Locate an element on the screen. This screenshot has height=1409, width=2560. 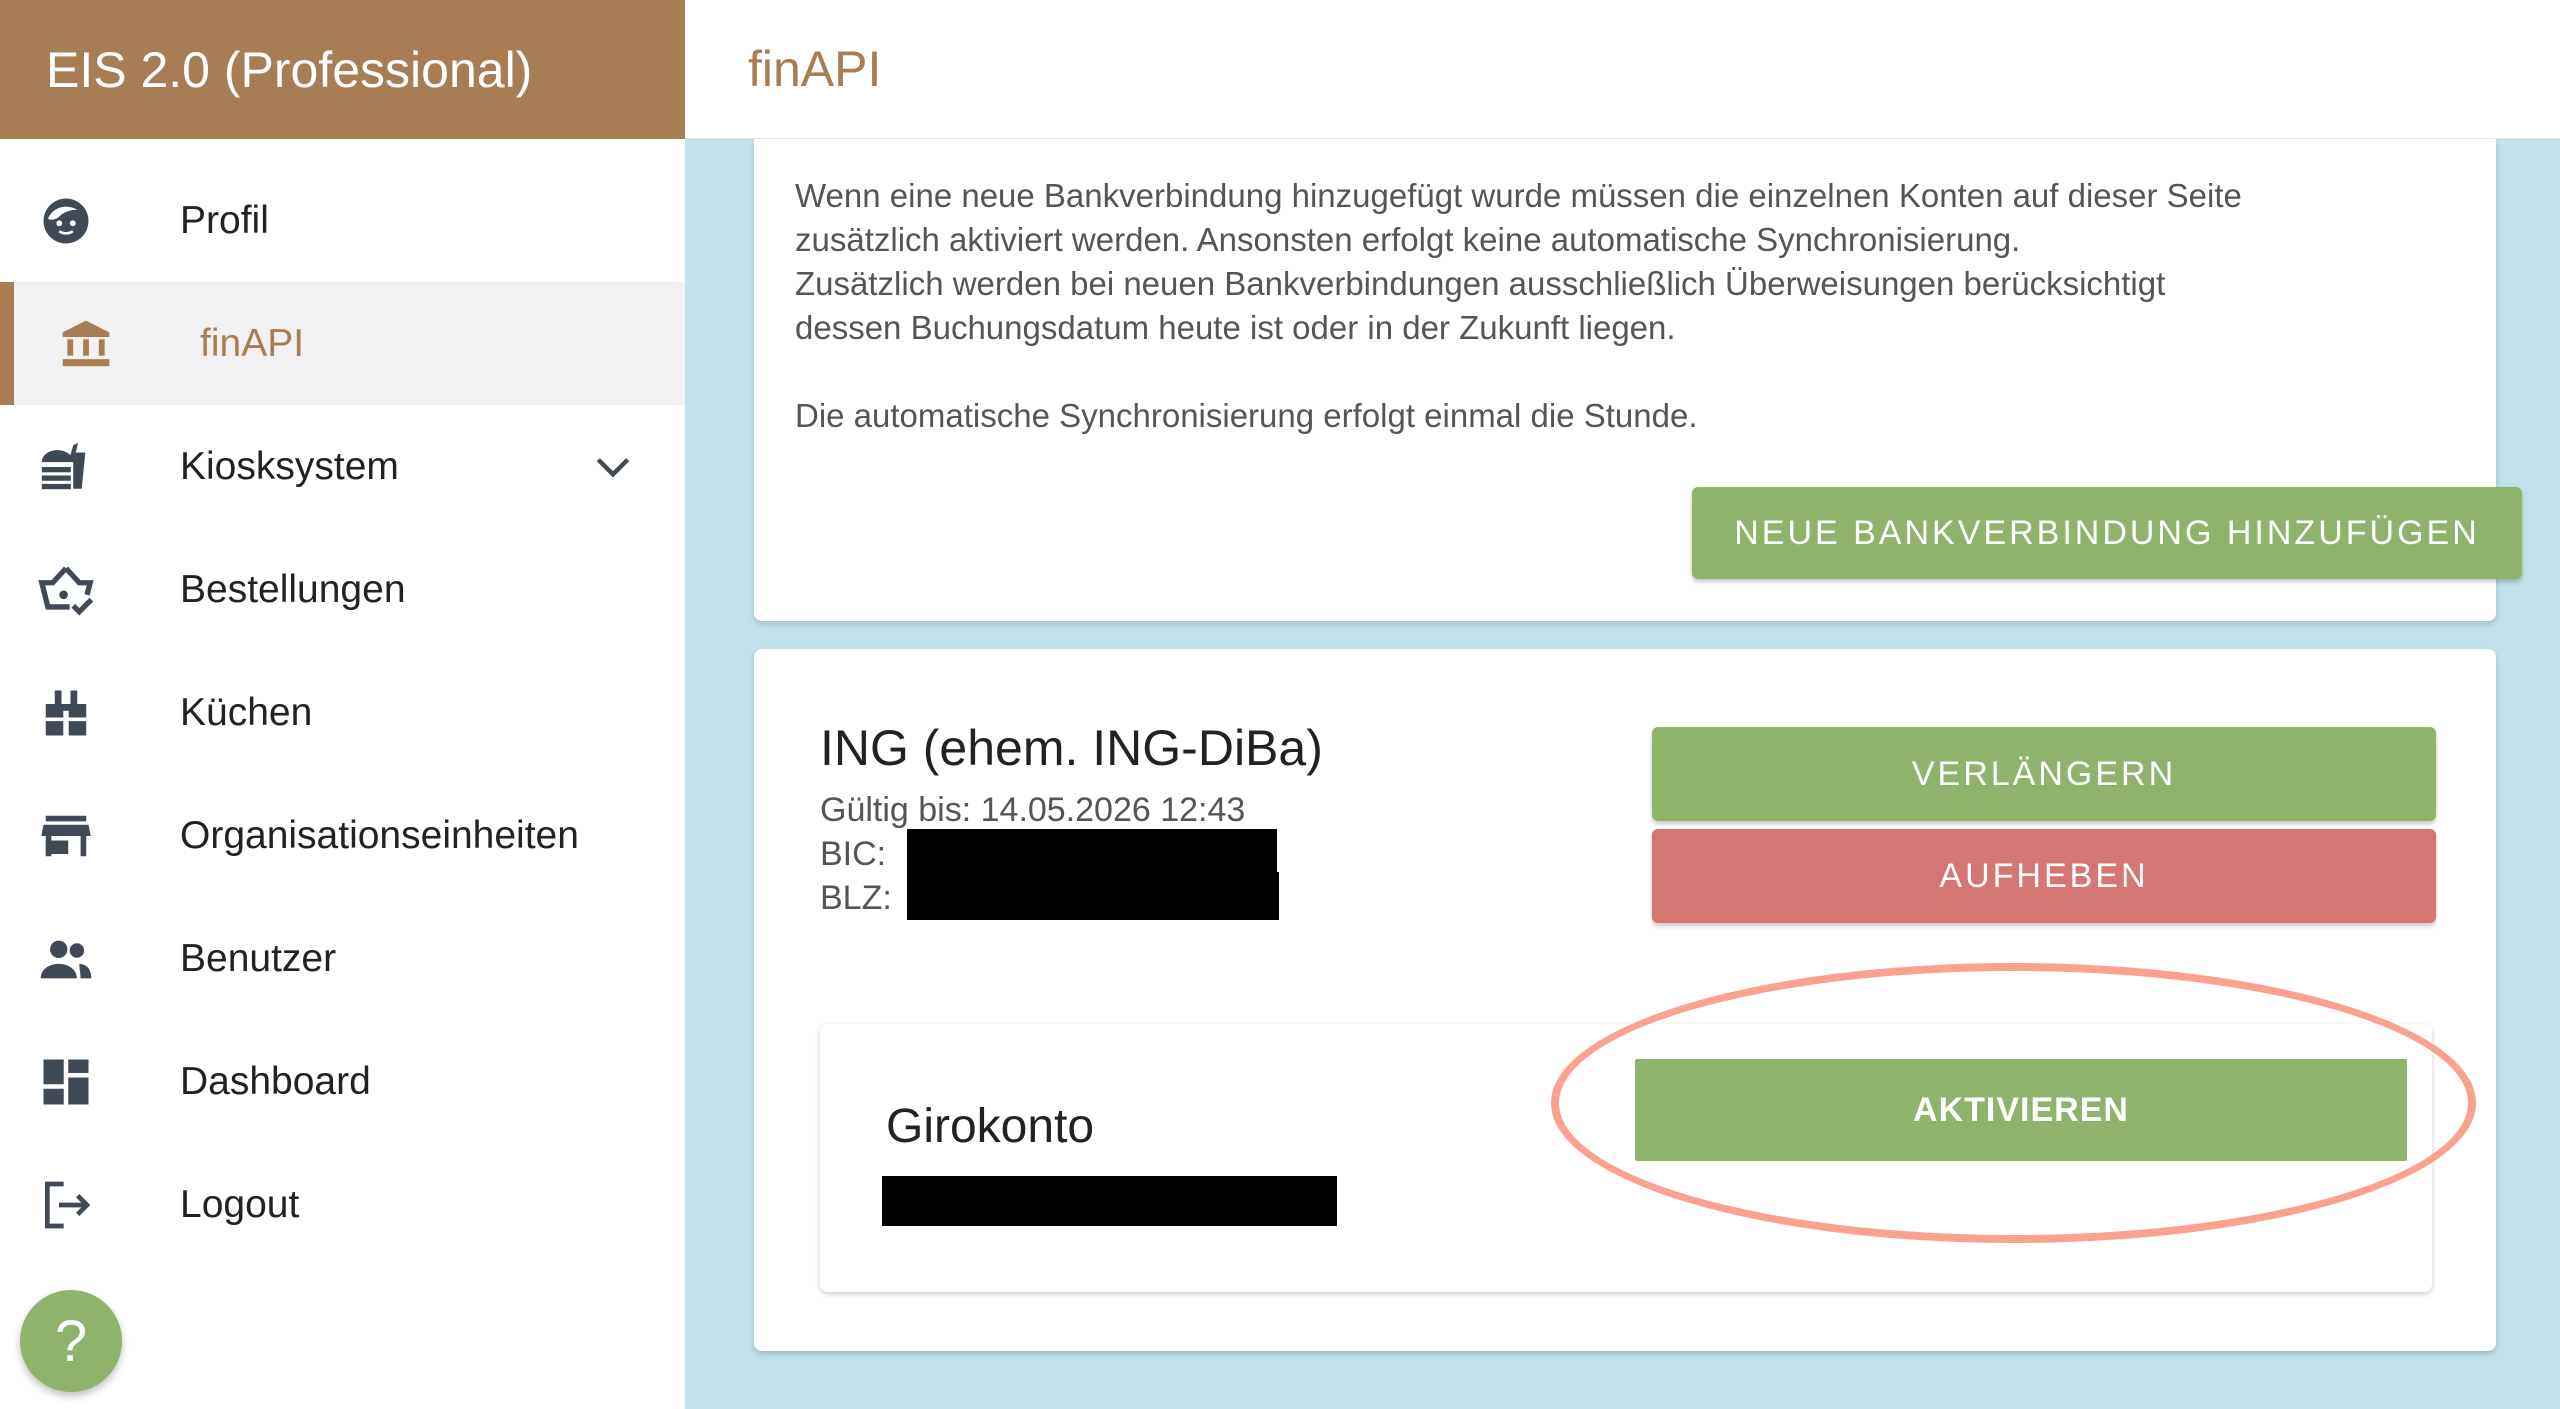
bank-name: ING (ehem. ING-DiBa) is located at coordinates (1071, 748).